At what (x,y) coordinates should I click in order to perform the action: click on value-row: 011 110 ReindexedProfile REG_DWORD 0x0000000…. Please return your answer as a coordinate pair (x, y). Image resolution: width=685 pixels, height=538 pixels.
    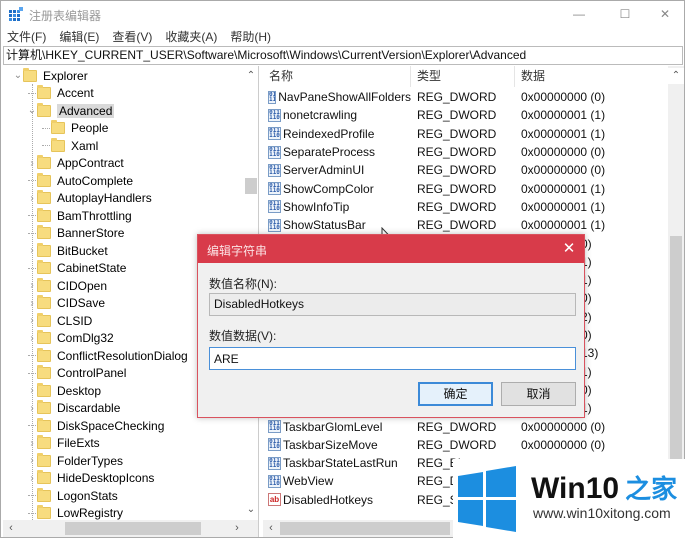
    Looking at the image, I should click on (465, 134).